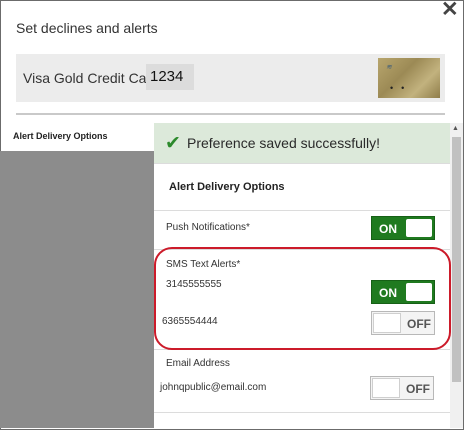 The height and width of the screenshot is (430, 464). I want to click on scrollbar: ▲, so click(456, 275).